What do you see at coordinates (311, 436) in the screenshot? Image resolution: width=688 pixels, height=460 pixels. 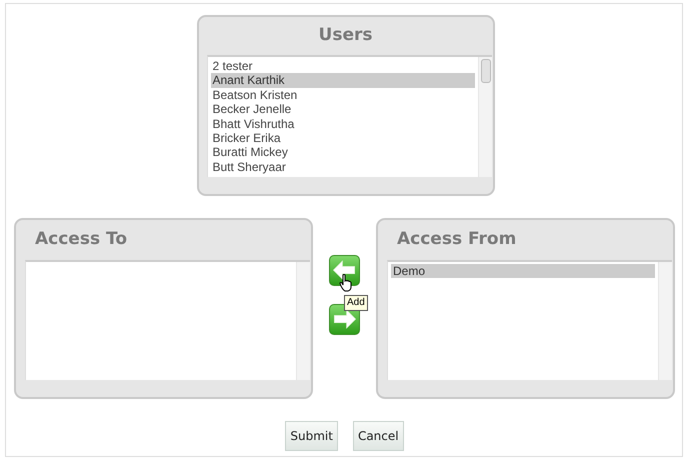 I see `form-button: Submit` at bounding box center [311, 436].